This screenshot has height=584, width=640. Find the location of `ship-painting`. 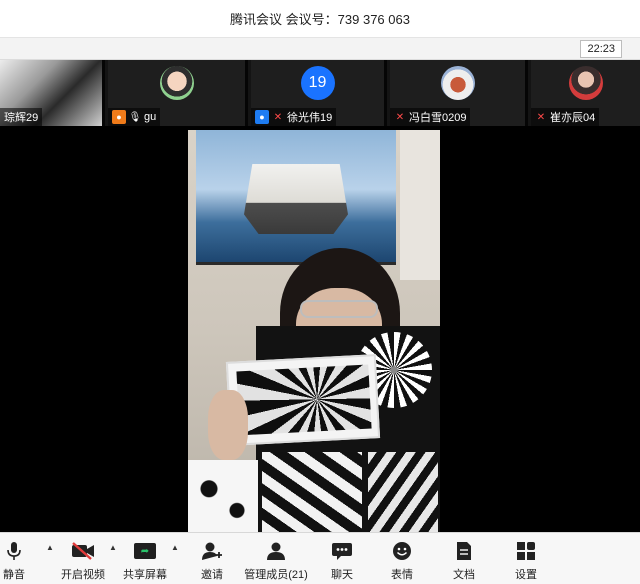

ship-painting is located at coordinates (296, 197).